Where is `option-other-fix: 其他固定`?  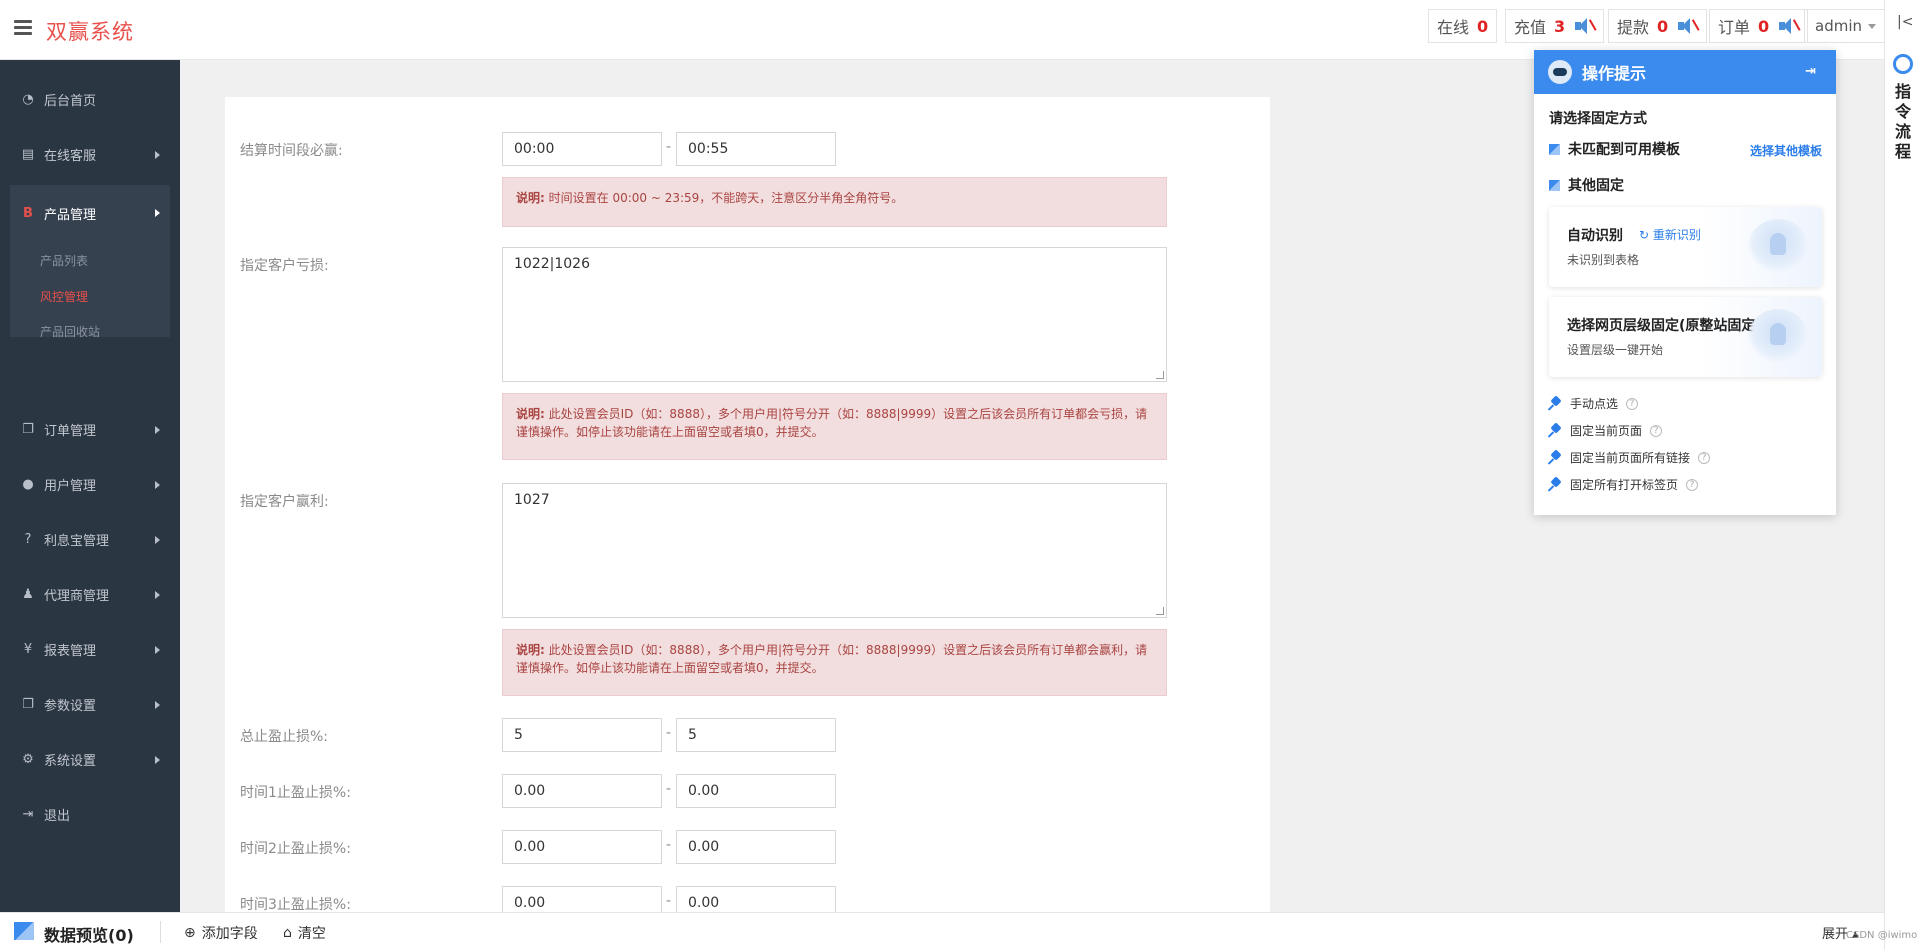 option-other-fix: 其他固定 is located at coordinates (1586, 185).